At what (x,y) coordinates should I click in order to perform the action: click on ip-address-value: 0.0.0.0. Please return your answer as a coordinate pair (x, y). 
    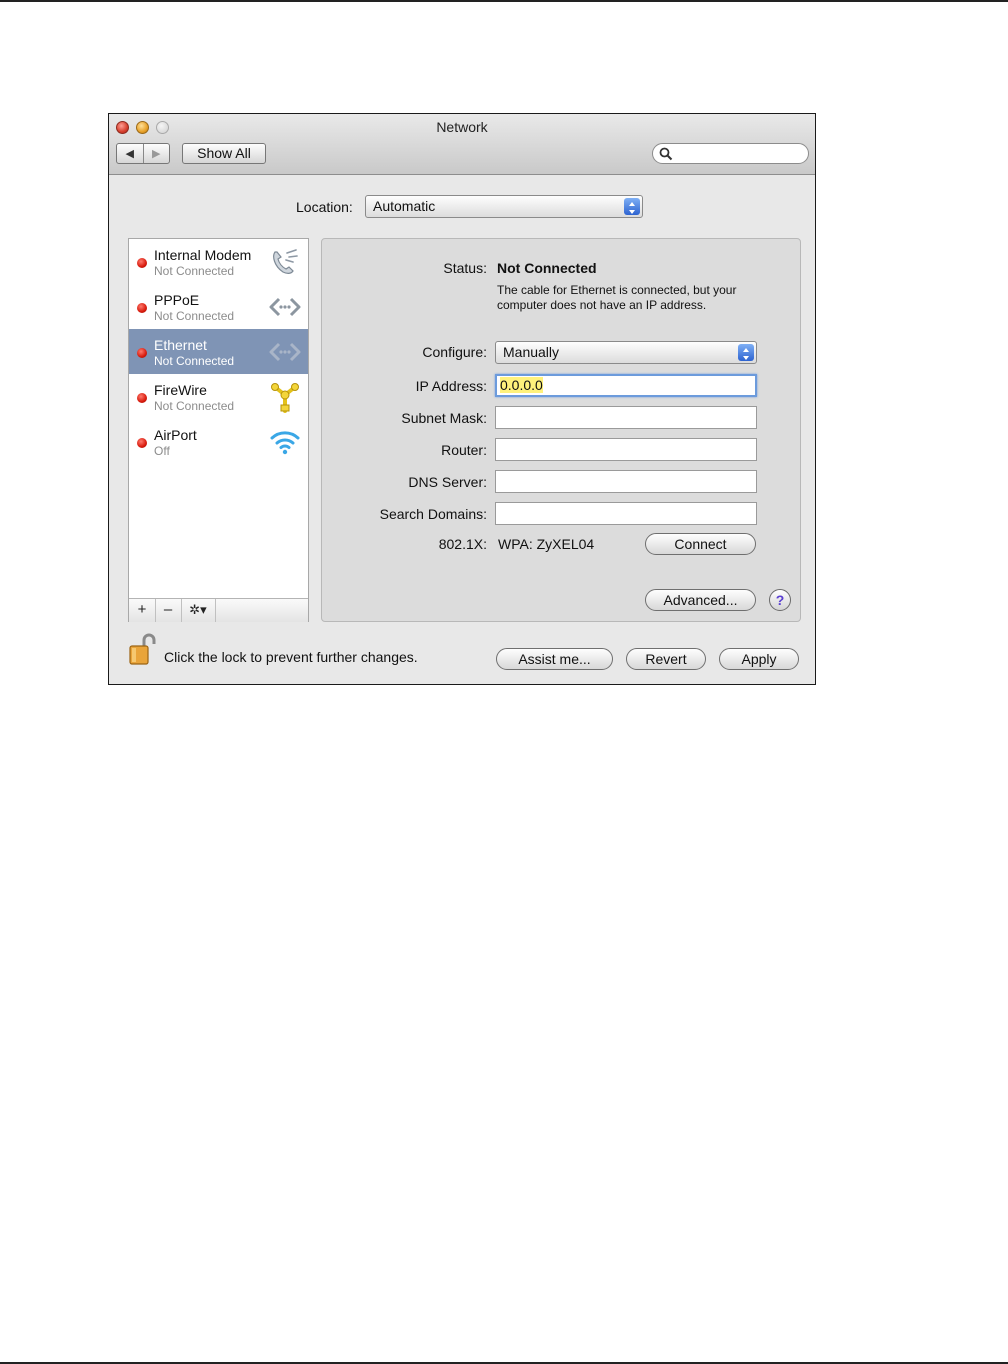
    Looking at the image, I should click on (521, 385).